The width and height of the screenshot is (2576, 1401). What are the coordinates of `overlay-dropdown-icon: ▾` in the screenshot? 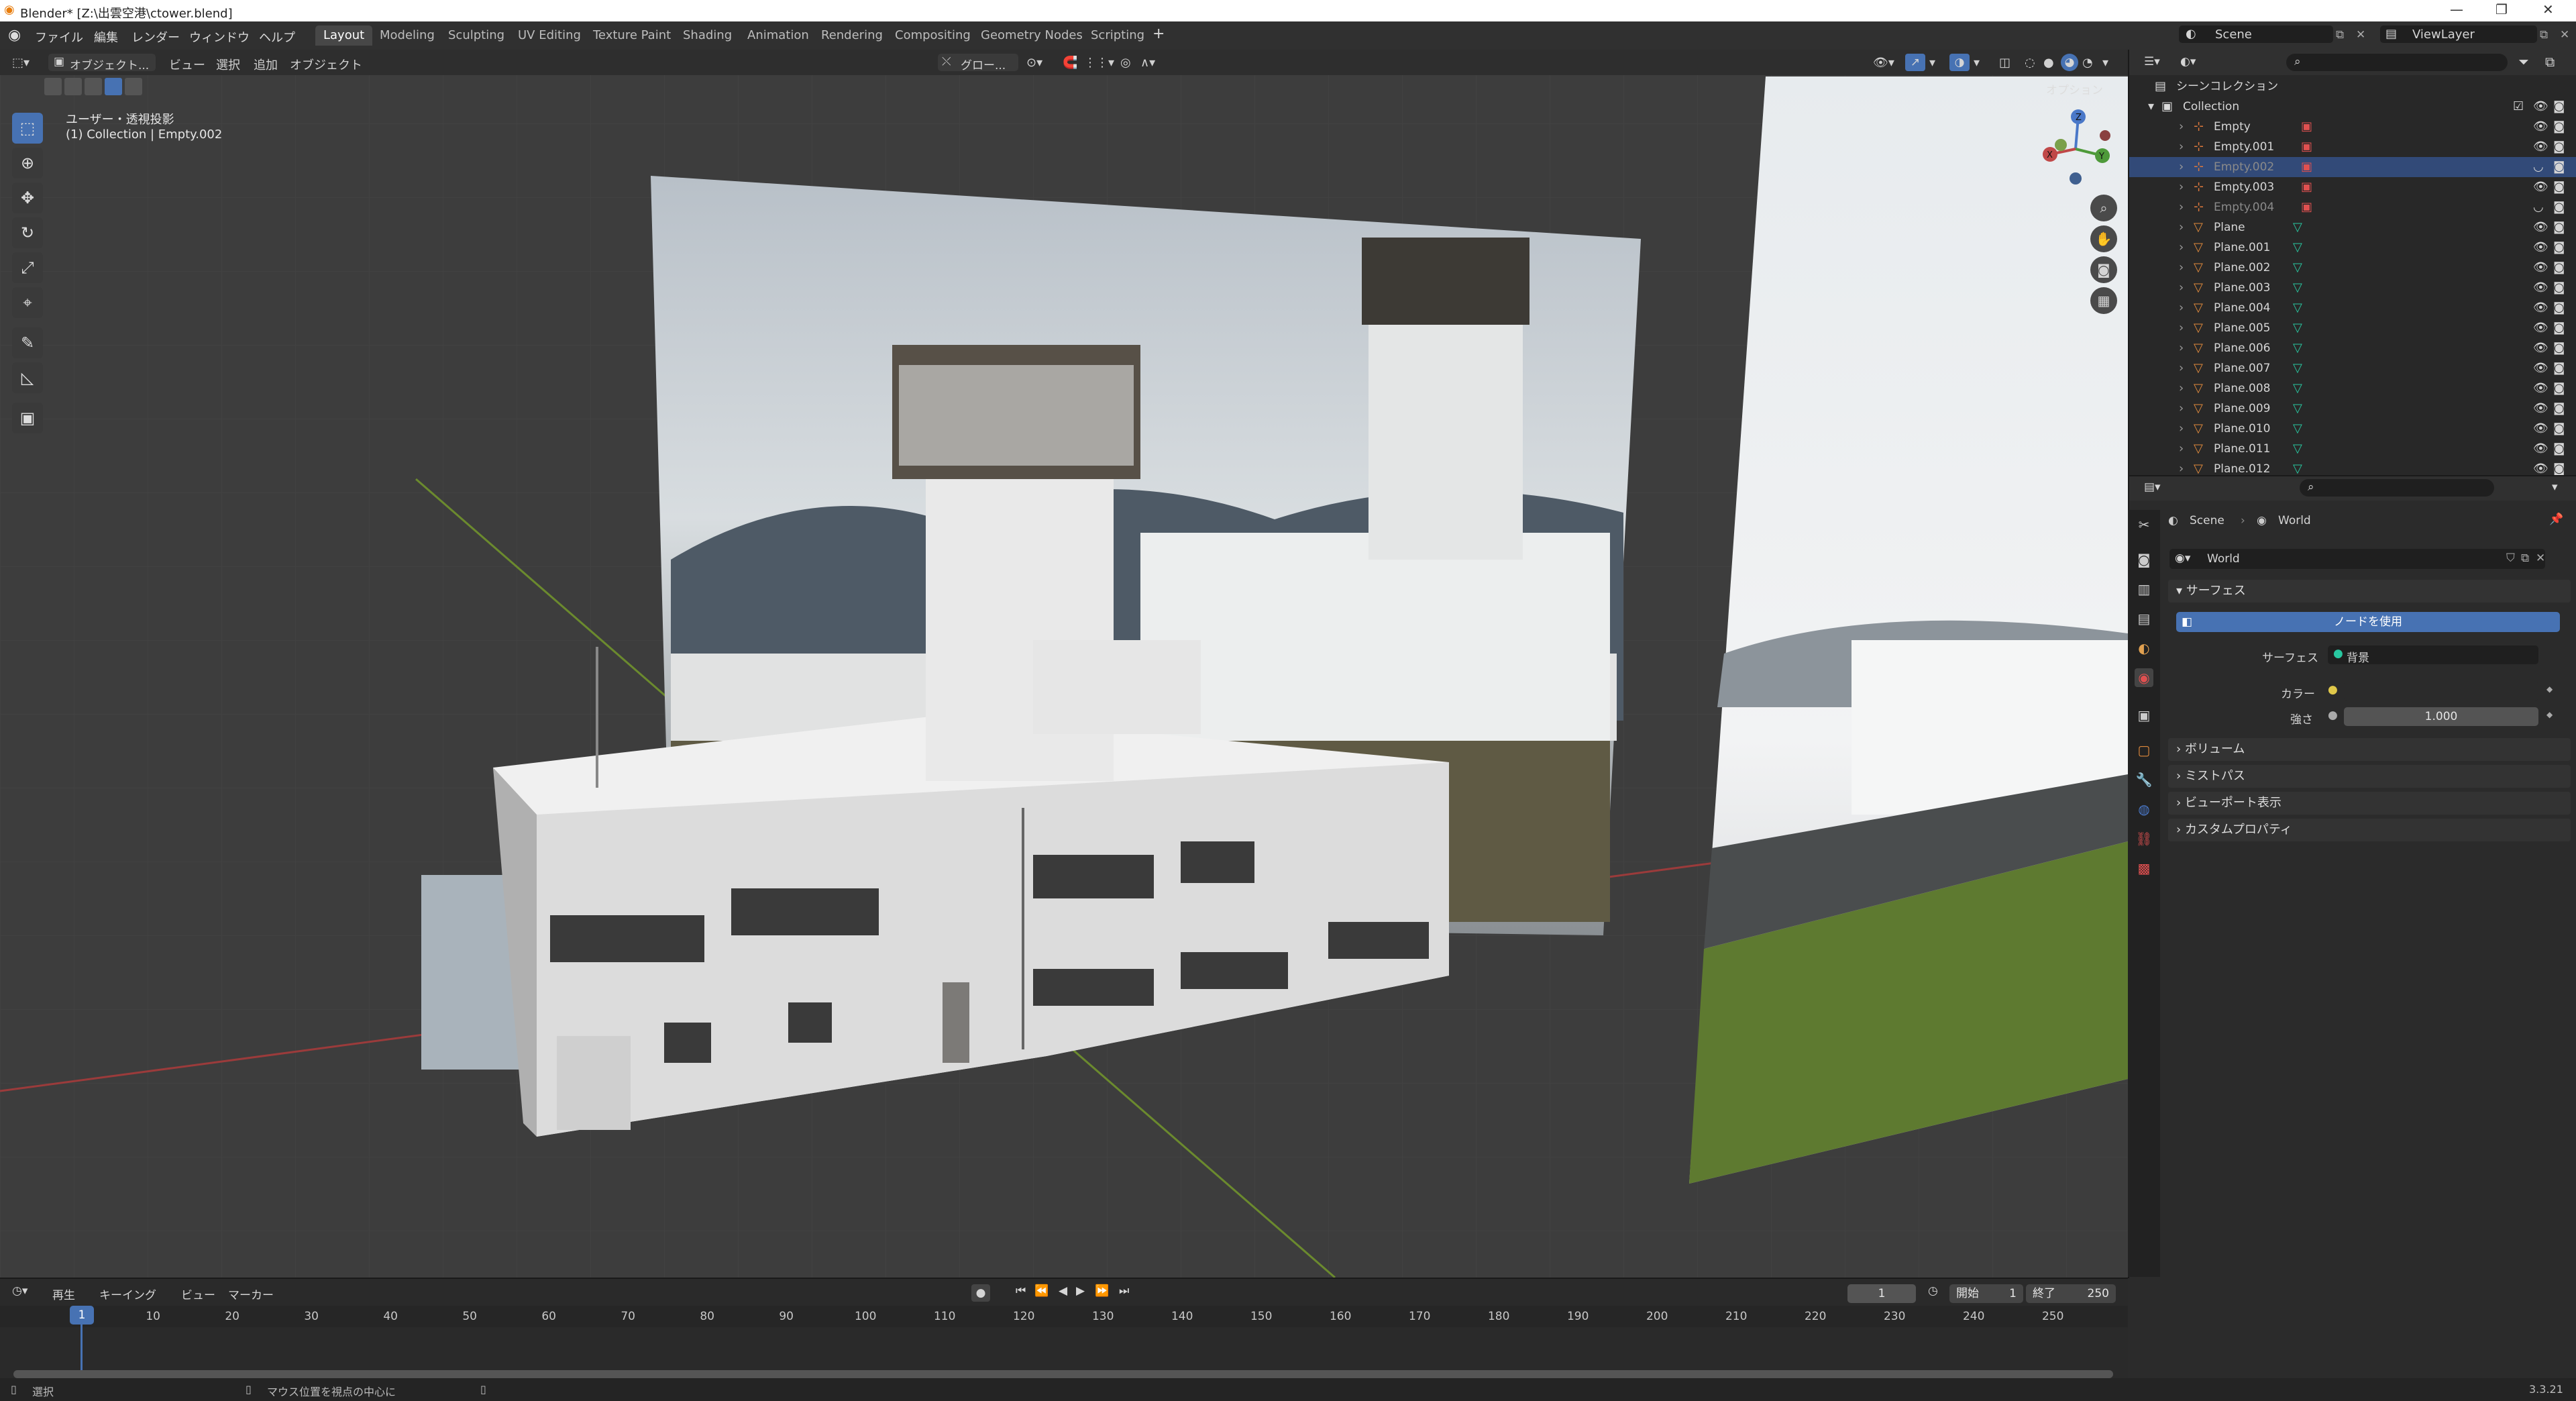 It's located at (1977, 63).